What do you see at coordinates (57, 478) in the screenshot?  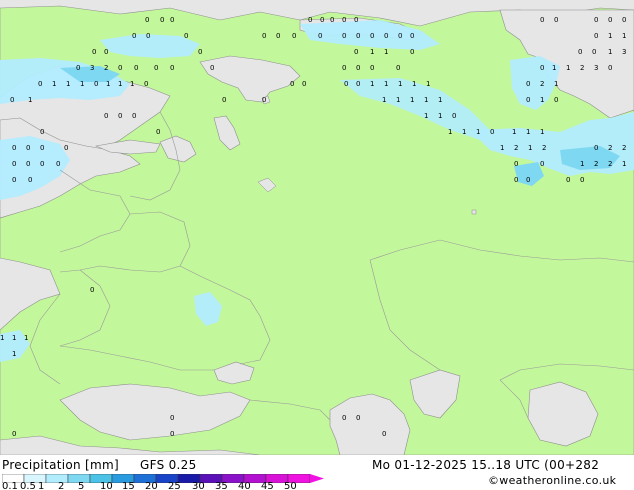 I see `legend-swatch` at bounding box center [57, 478].